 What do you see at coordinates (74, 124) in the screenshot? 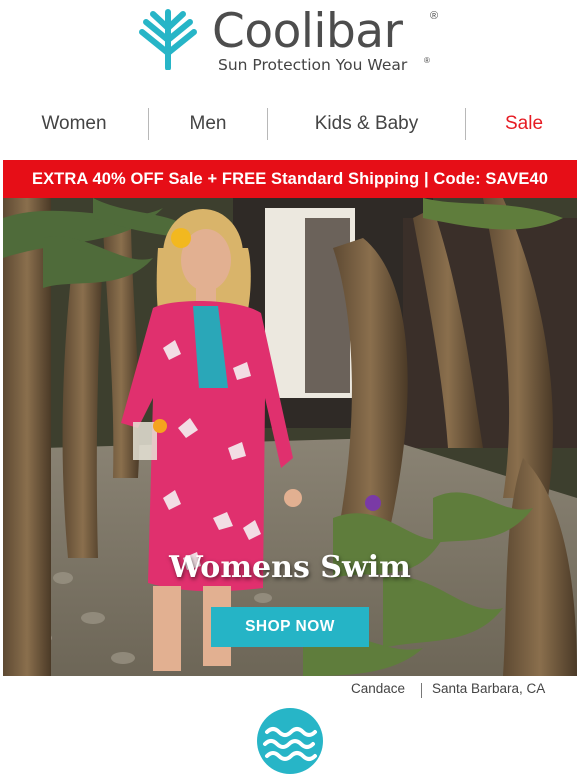
I see `nav-item-women: Women` at bounding box center [74, 124].